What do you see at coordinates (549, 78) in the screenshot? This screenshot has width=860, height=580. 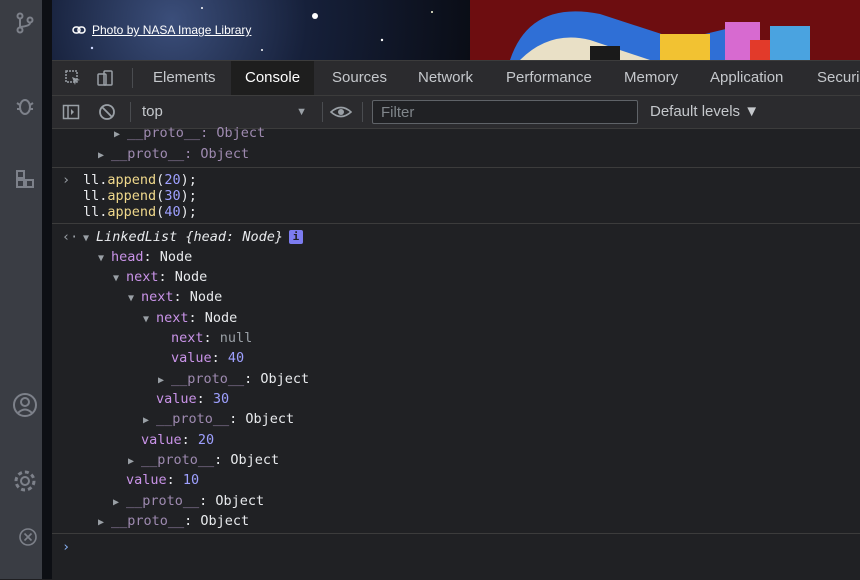 I see `tab-performance: Performance` at bounding box center [549, 78].